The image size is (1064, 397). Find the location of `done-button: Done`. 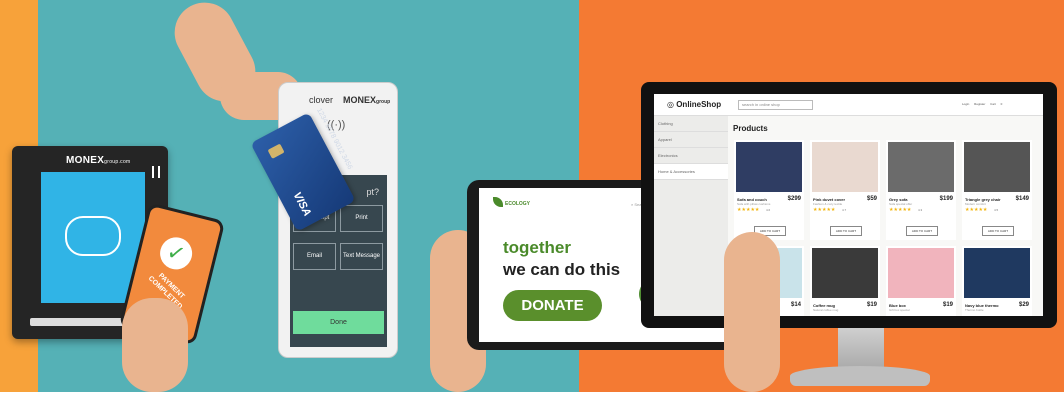

done-button: Done is located at coordinates (338, 322).